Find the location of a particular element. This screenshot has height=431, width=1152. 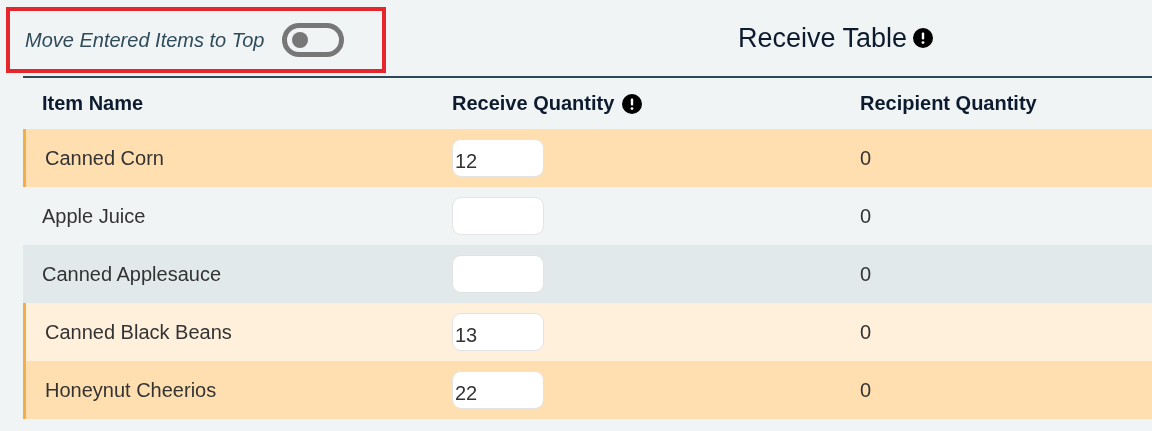

item-name: Canned Corn is located at coordinates (104, 157).